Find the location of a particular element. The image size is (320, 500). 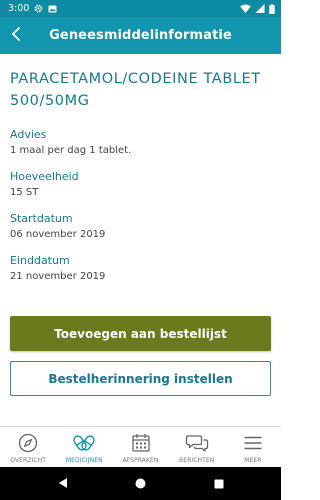

system-back-button is located at coordinates (63, 484).